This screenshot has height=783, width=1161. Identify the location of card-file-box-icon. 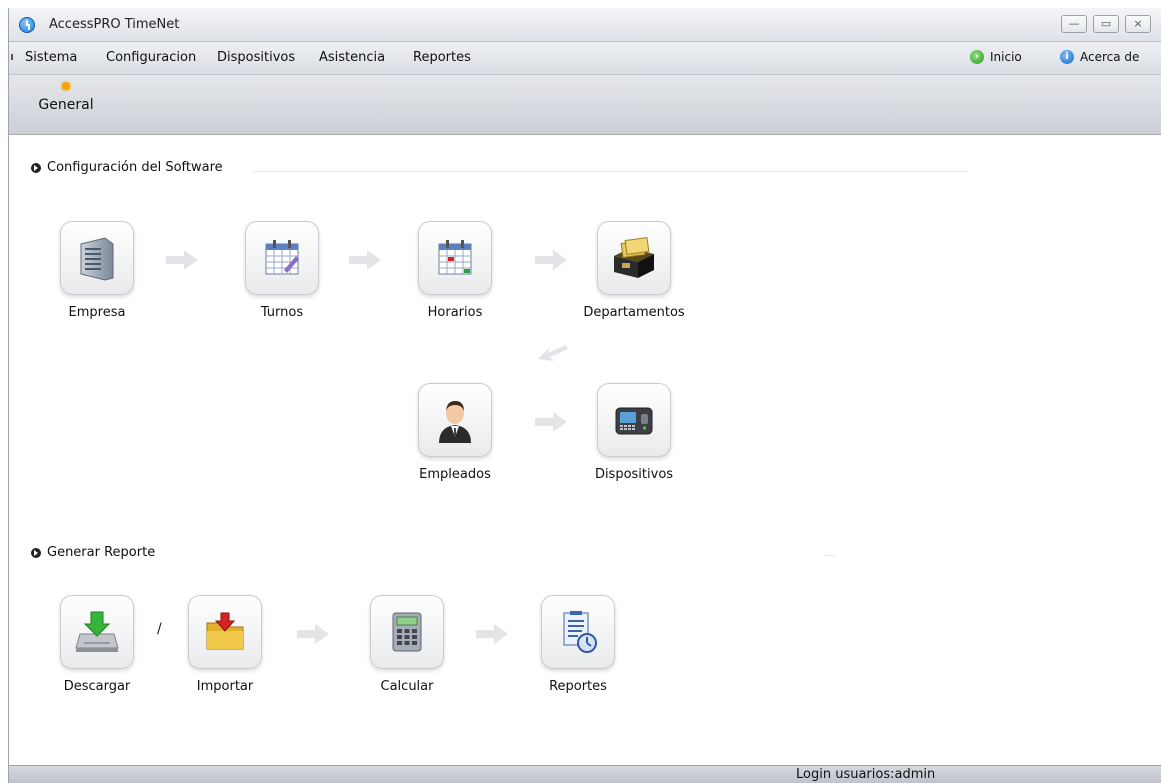
(634, 257).